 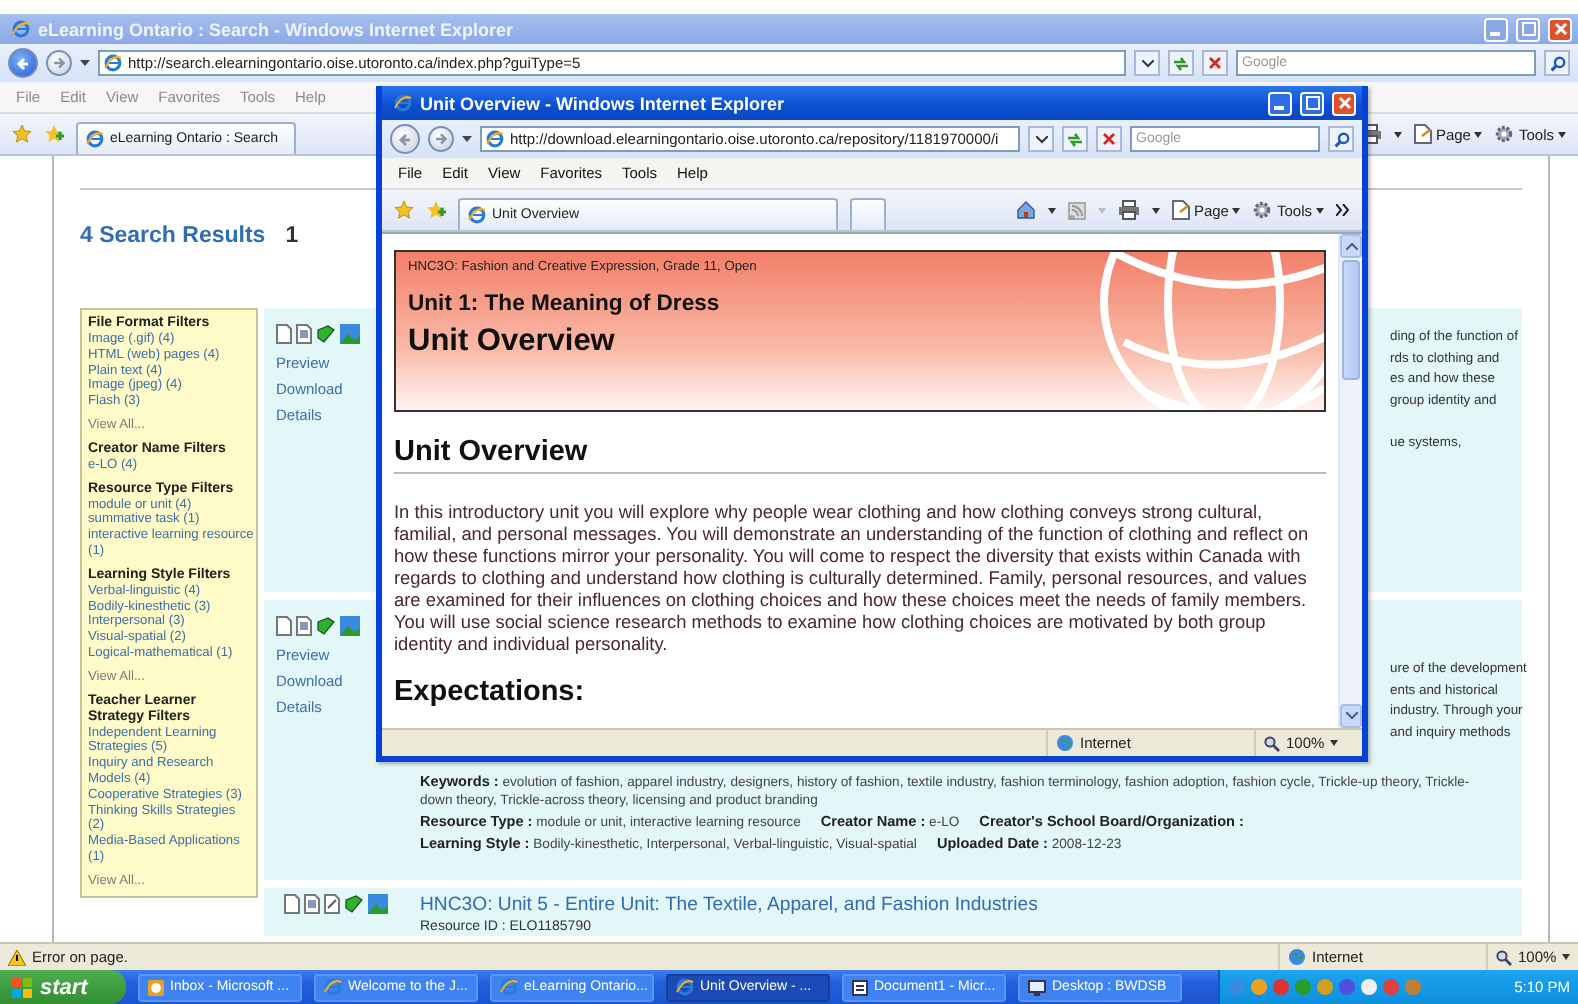 What do you see at coordinates (512, 342) in the screenshot?
I see `banner-title: Unit Overview` at bounding box center [512, 342].